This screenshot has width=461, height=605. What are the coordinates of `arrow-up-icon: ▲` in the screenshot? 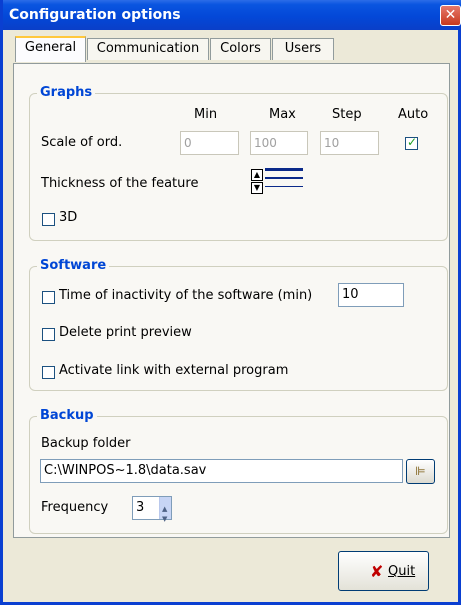 It's located at (257, 174).